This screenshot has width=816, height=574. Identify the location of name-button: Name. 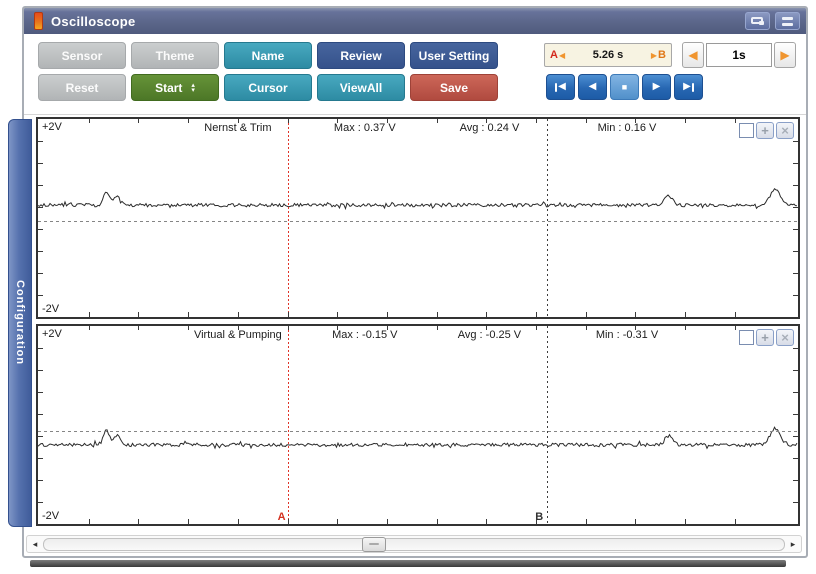
(268, 55).